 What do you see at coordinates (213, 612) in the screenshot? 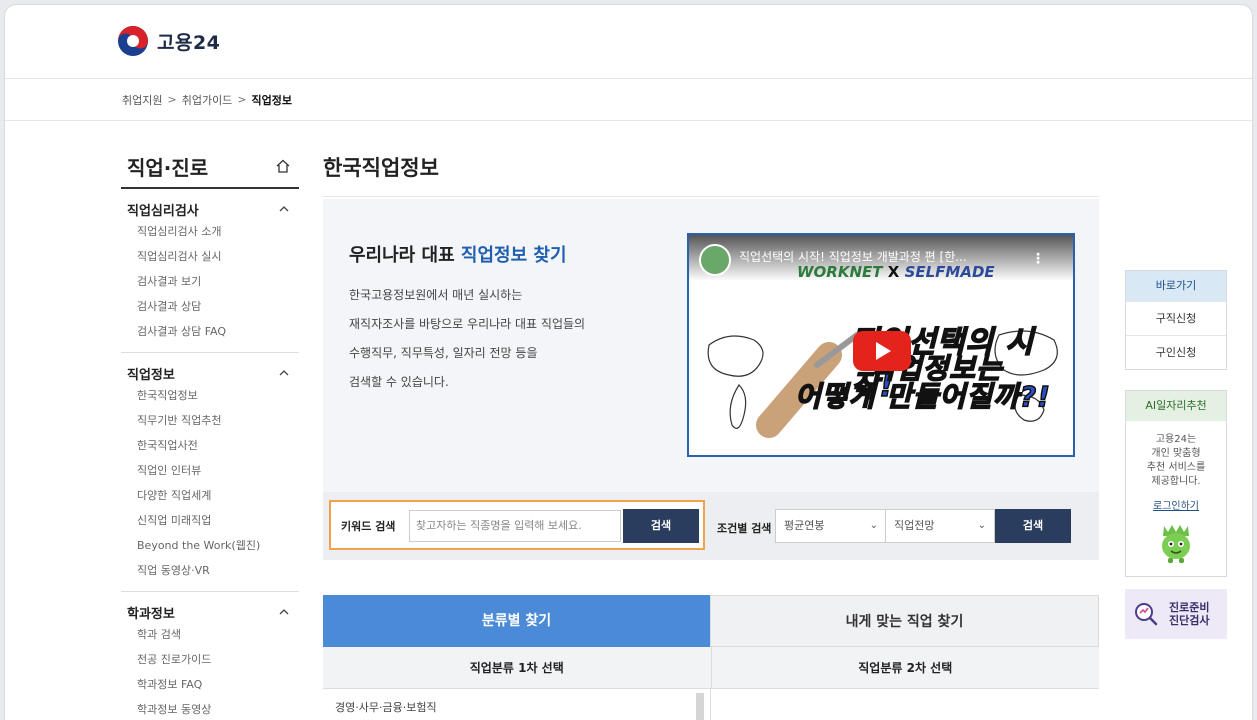
I see `sidebar-group-header: 학과정보` at bounding box center [213, 612].